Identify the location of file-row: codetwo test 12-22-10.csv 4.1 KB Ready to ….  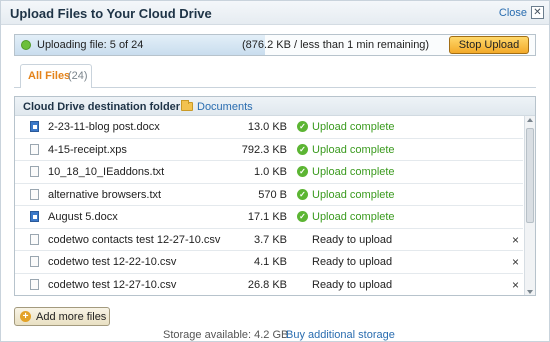
(269, 262).